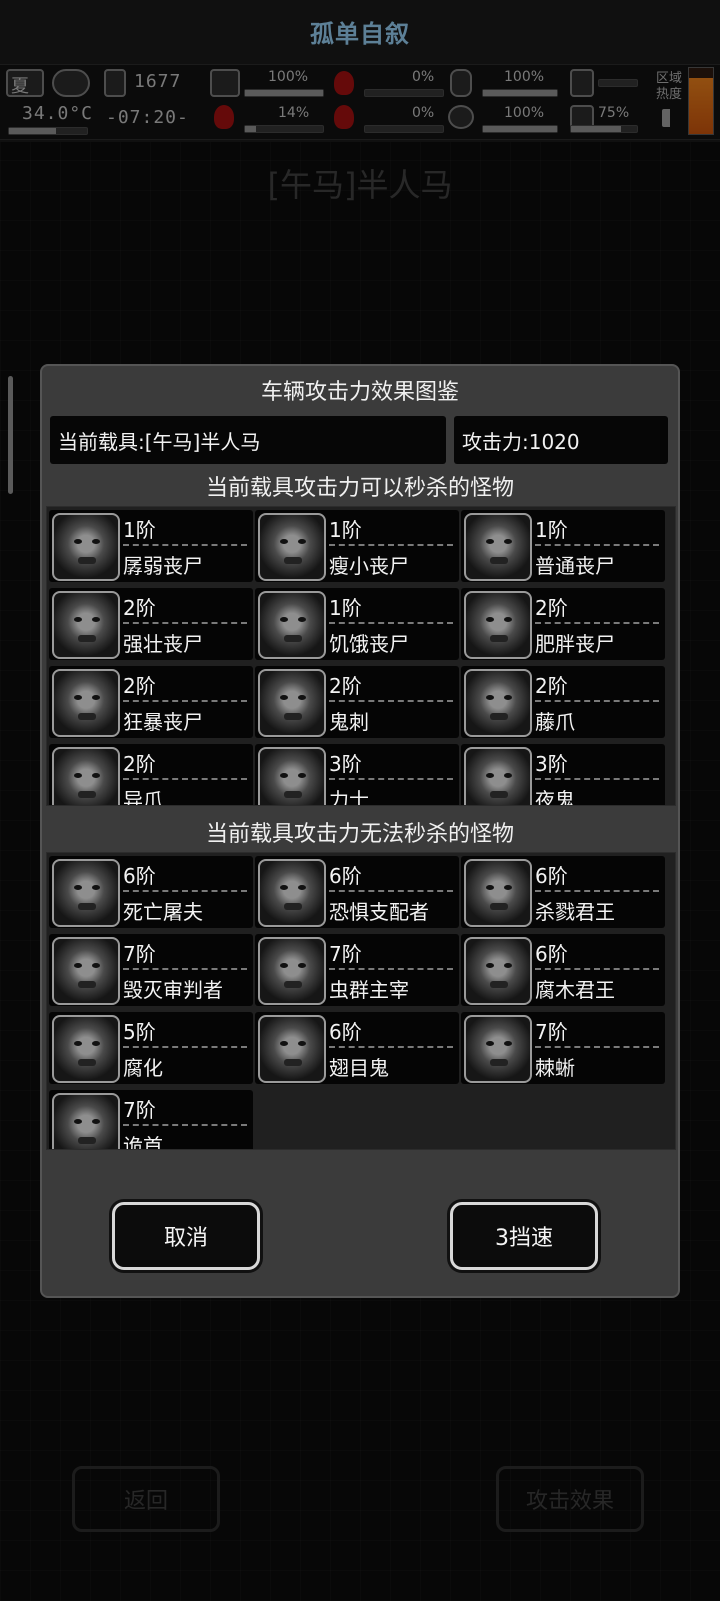 The height and width of the screenshot is (1601, 720). I want to click on current-vehicle-label: 当前载具:[午马]半人马, so click(159, 441).